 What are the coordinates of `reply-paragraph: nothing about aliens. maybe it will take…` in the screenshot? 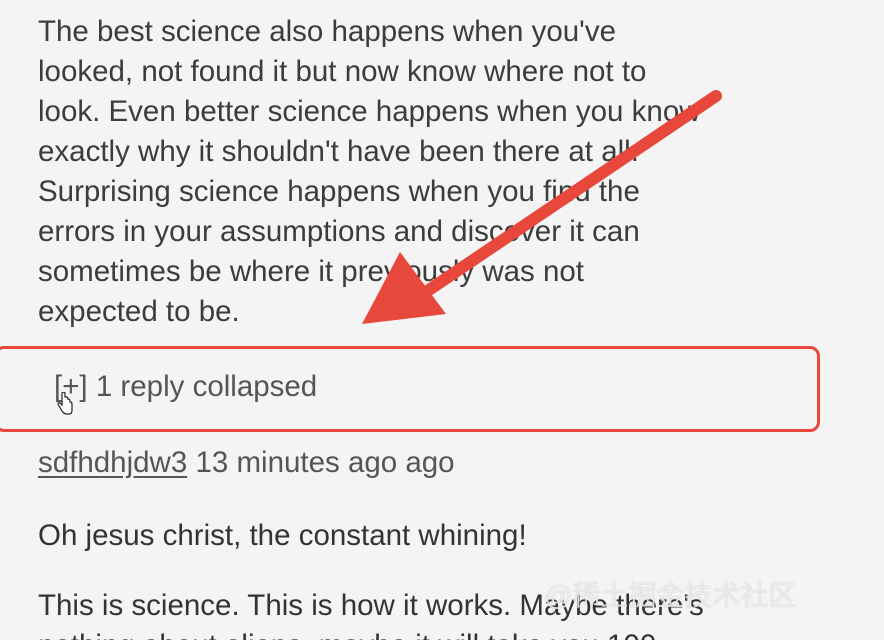 It's located at (448, 633).